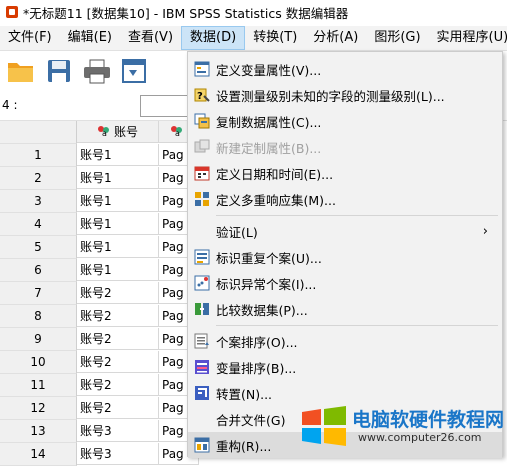  Describe the element at coordinates (38, 224) in the screenshot. I see `row-number: 4` at that location.